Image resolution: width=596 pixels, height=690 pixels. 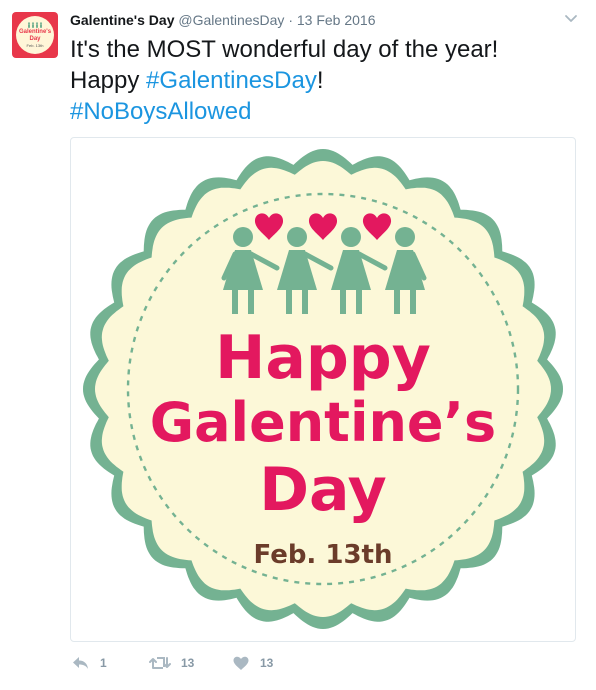 I want to click on author-handle: @GalentinesDay, so click(x=231, y=20).